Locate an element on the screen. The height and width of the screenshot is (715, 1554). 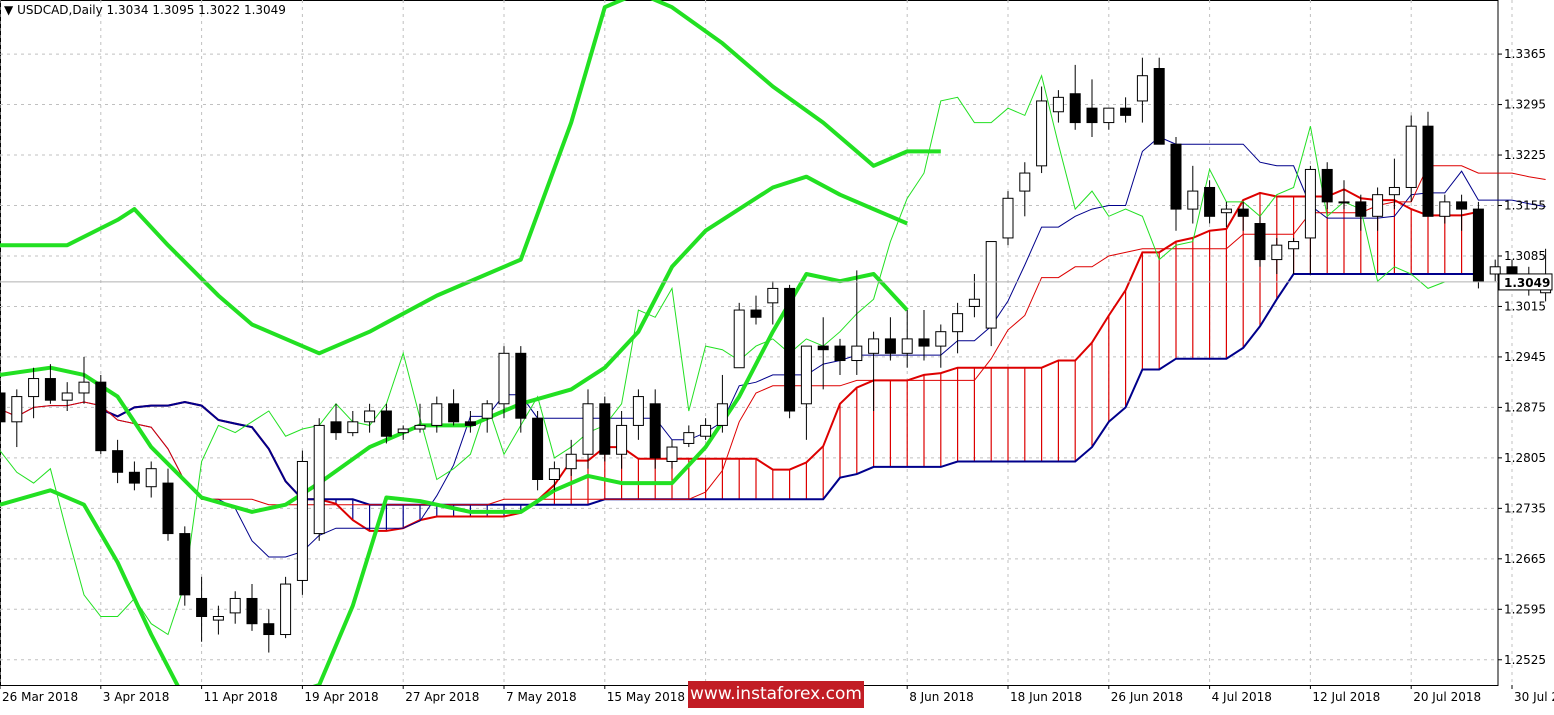
y-tick-label: 1.2525 is located at coordinates (1525, 660).